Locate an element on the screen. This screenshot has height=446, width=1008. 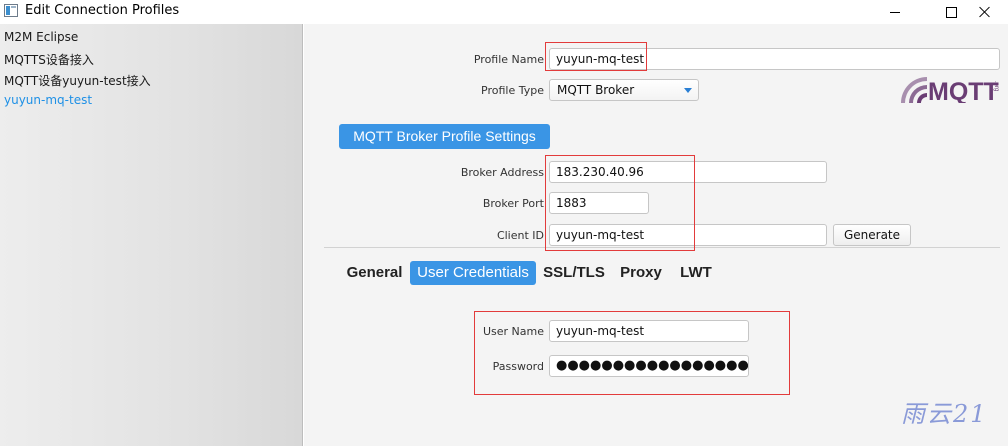
profile-item-m2m-eclipse: M2M Eclipse is located at coordinates (41, 37).